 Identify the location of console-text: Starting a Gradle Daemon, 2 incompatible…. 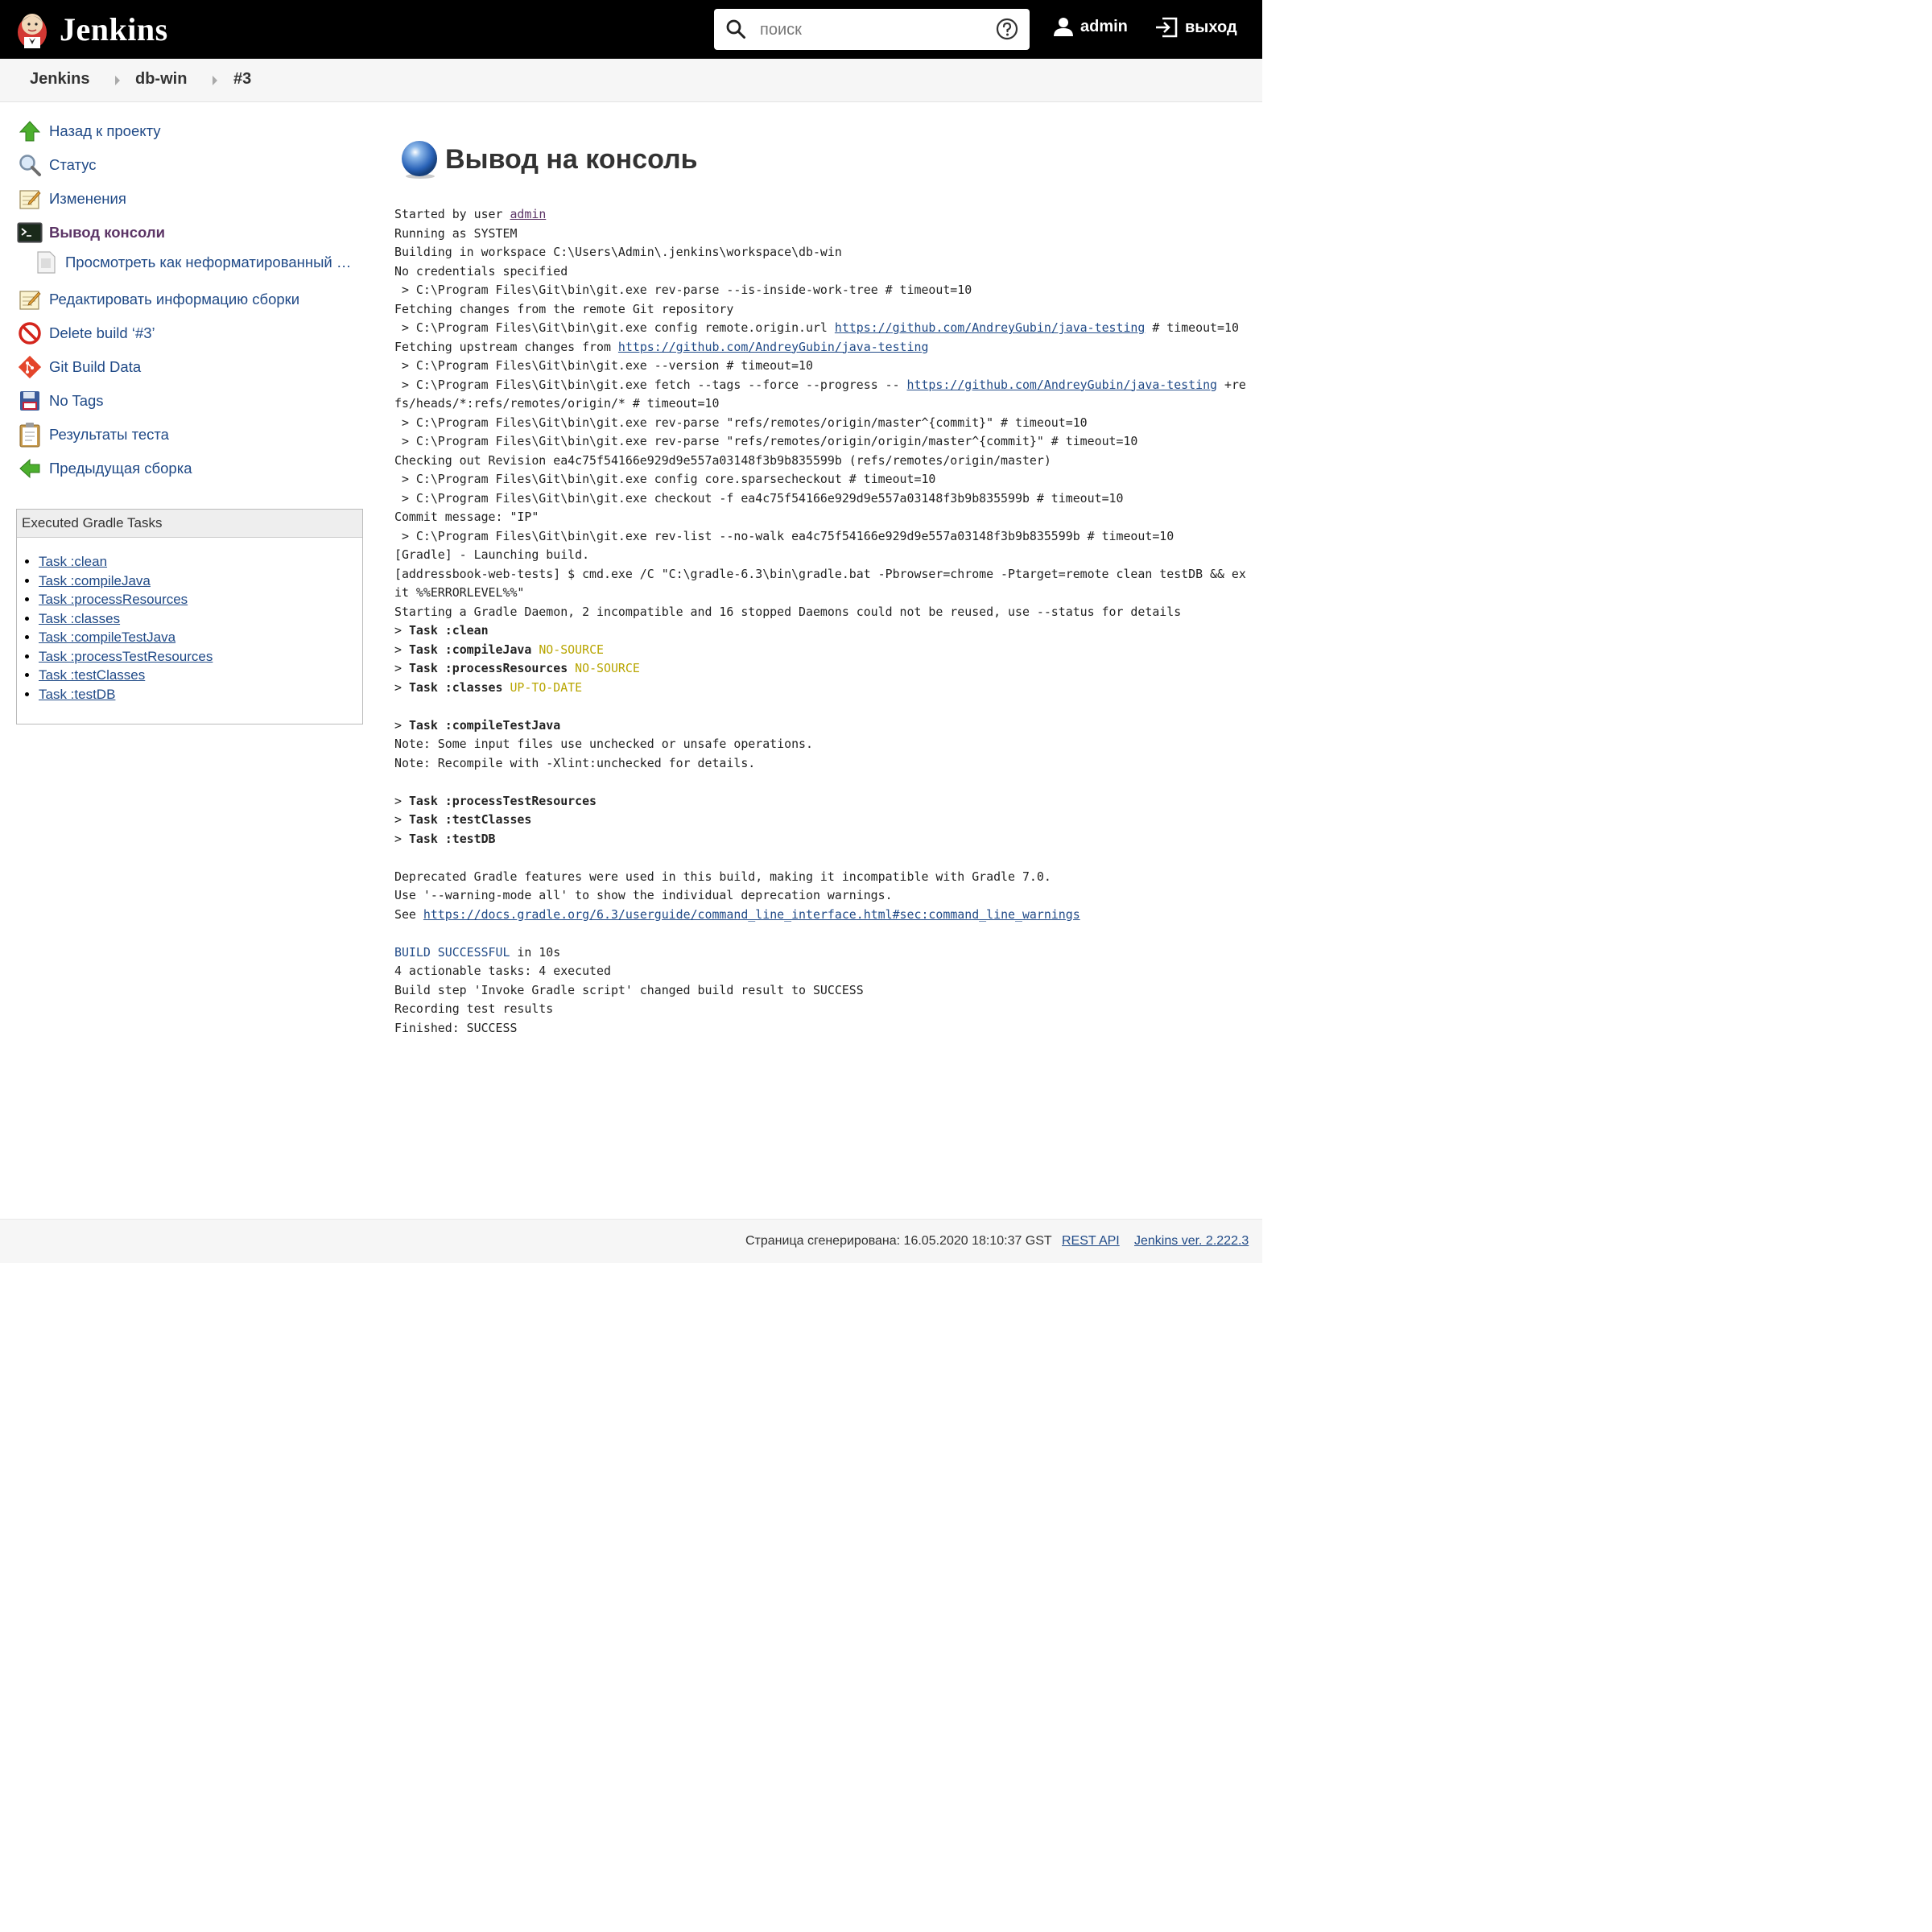
(788, 611).